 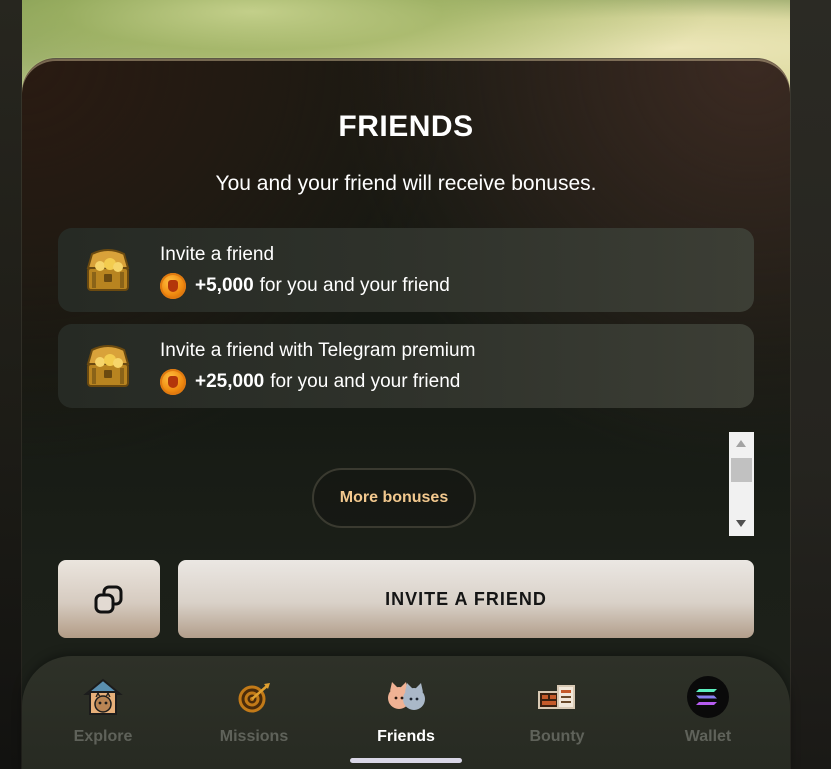 I want to click on bottom-nav: Explore Missions Friends Bounty Wallet, so click(x=406, y=712).